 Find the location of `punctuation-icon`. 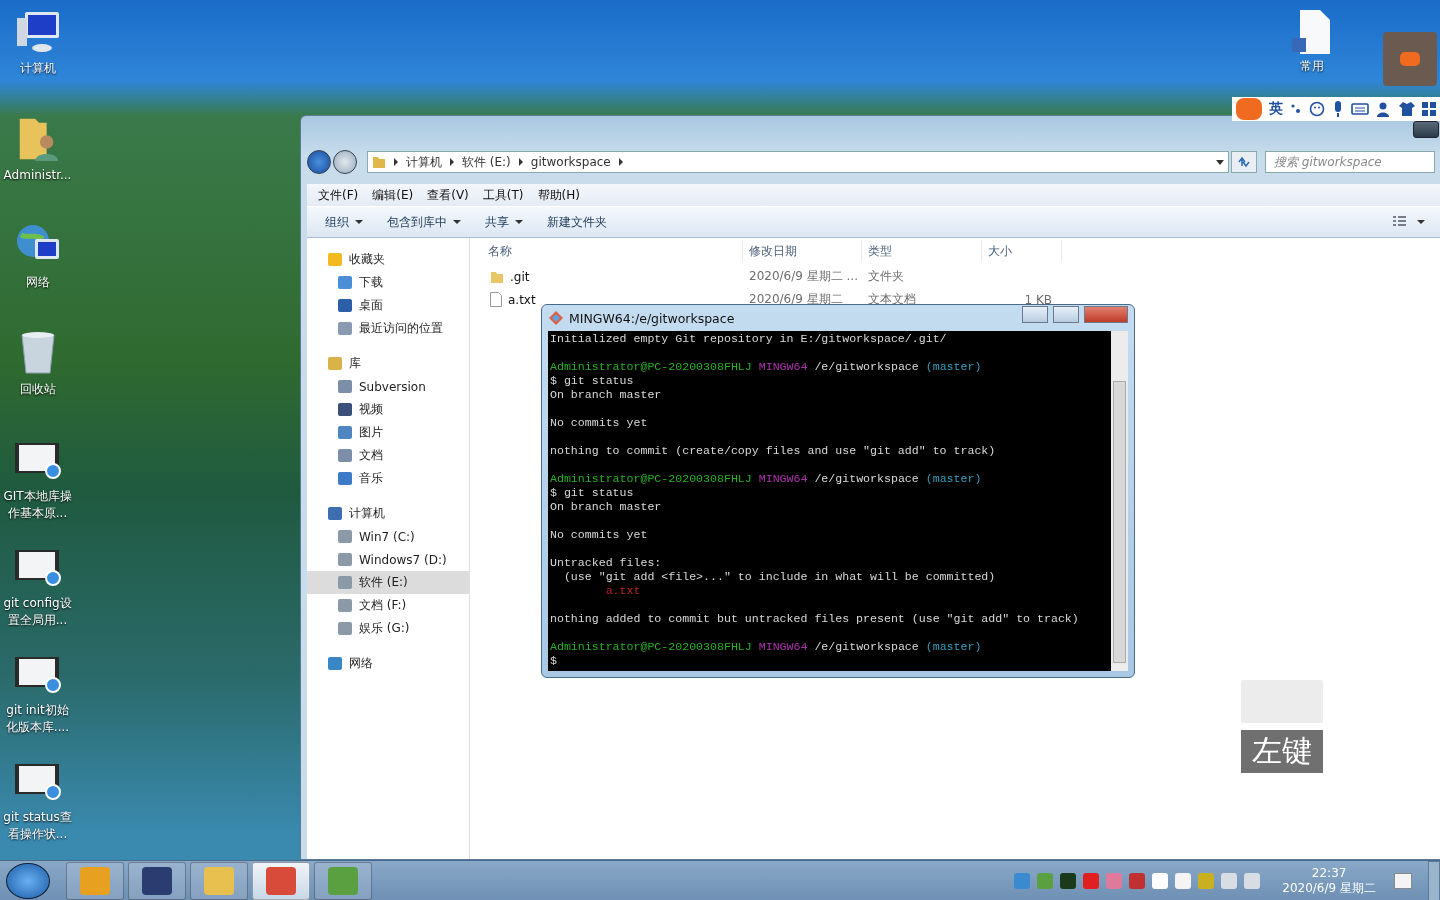

punctuation-icon is located at coordinates (1296, 109).